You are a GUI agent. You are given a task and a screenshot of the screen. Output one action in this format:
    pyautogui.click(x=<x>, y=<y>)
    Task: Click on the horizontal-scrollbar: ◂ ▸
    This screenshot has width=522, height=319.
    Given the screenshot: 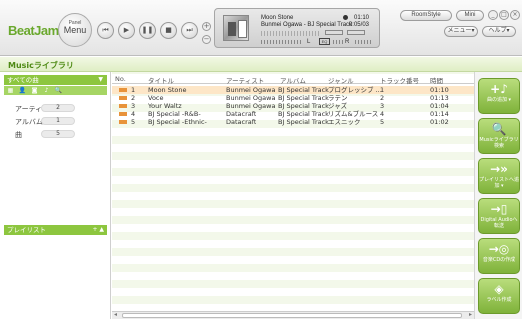 What is the action you would take?
    pyautogui.click(x=293, y=315)
    